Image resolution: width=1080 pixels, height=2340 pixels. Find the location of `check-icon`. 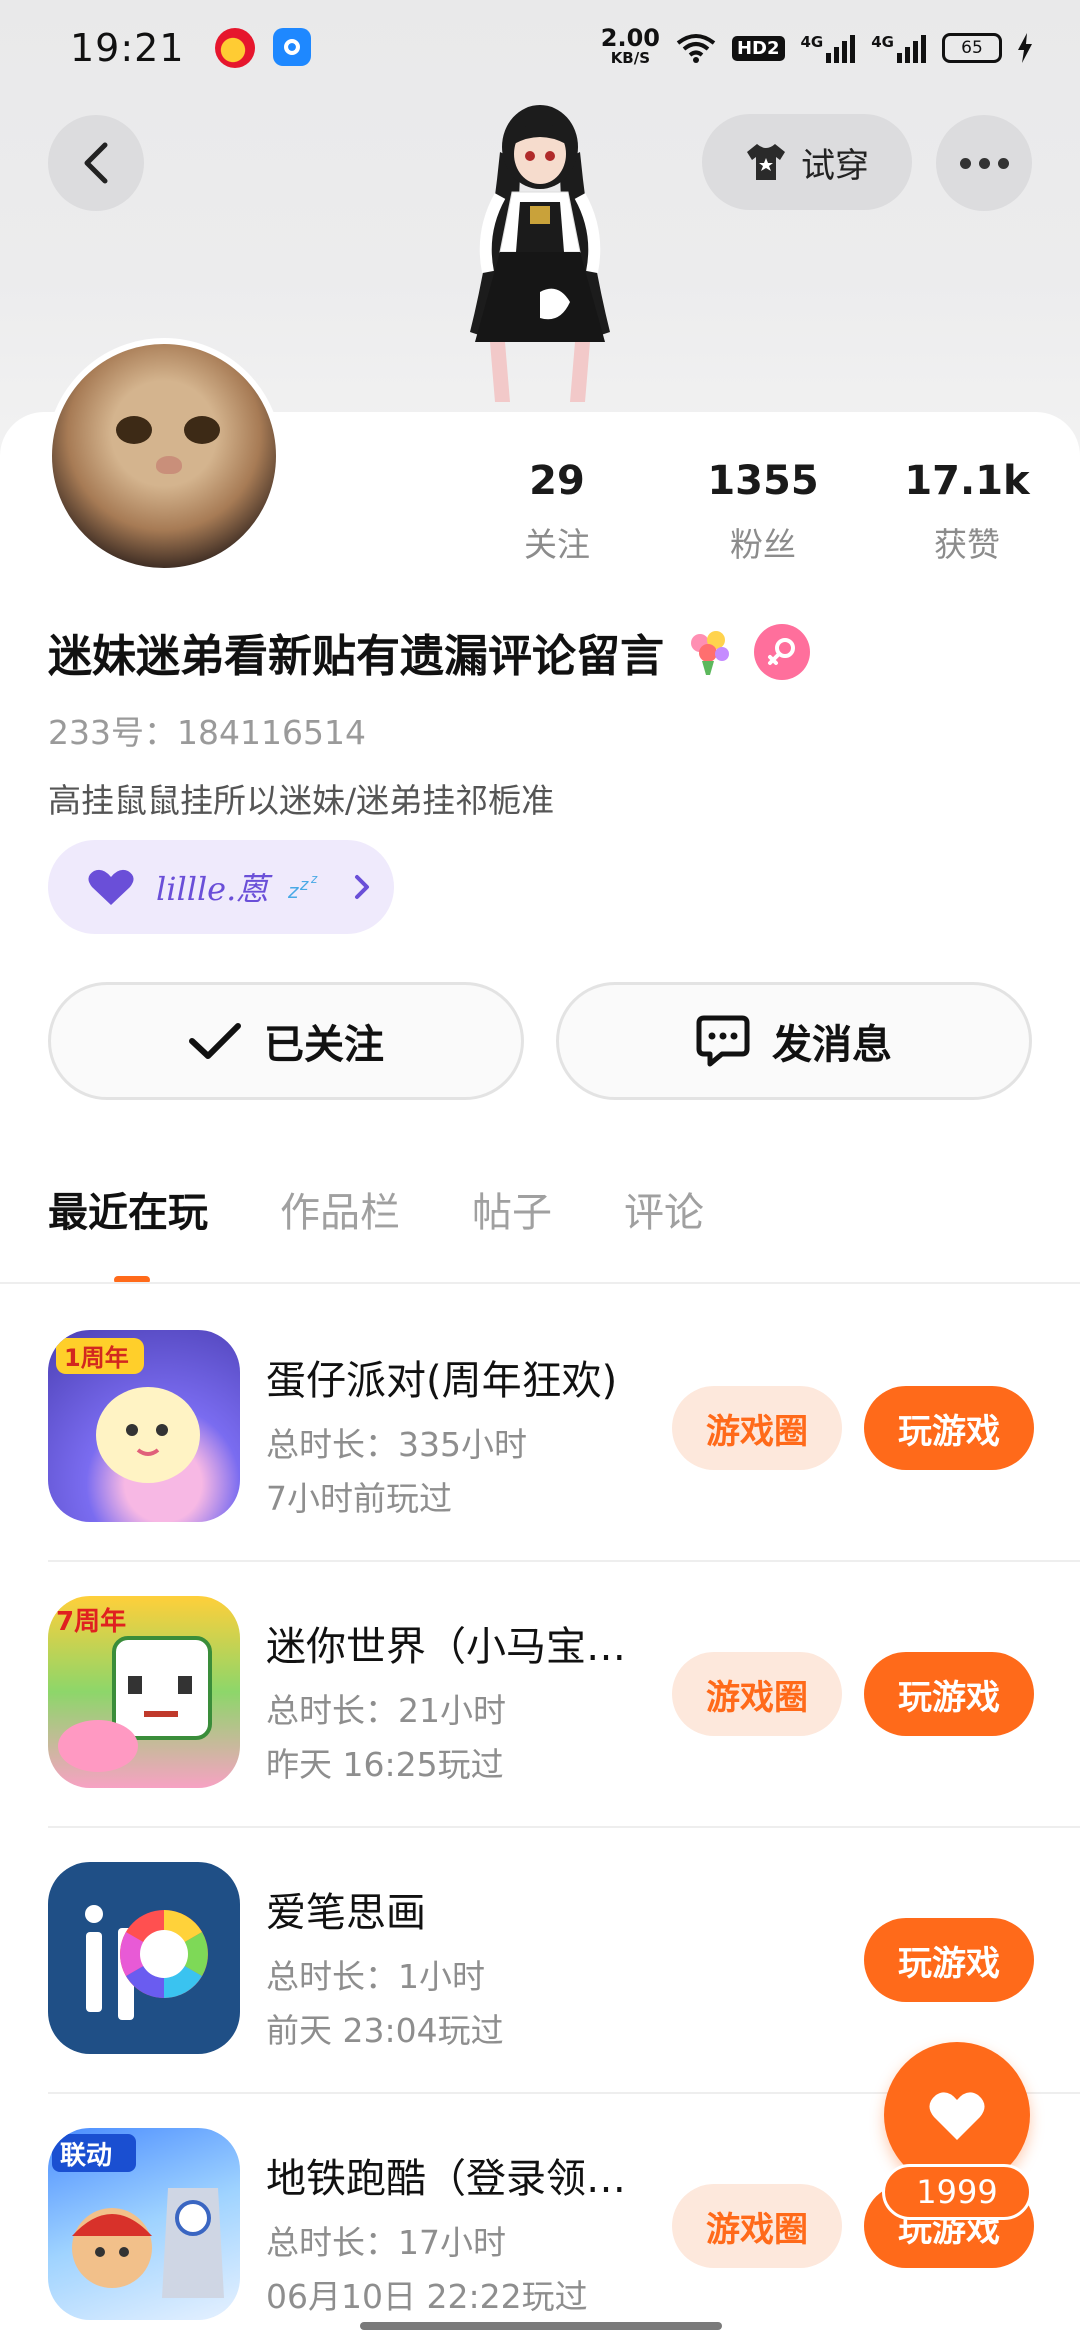

check-icon is located at coordinates (215, 1041).